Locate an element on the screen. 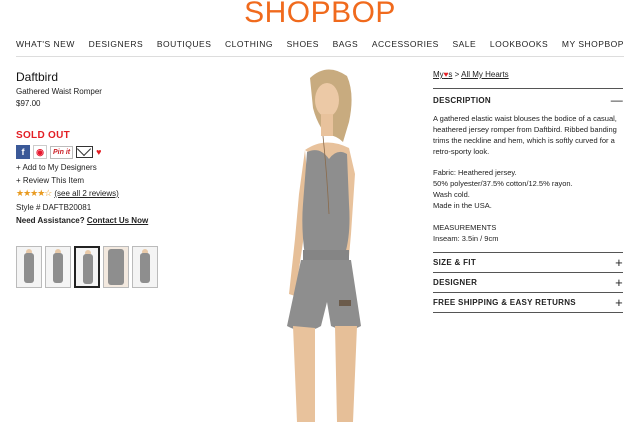 The width and height of the screenshot is (640, 422). review-item-link: + Review This Item is located at coordinates (126, 180).